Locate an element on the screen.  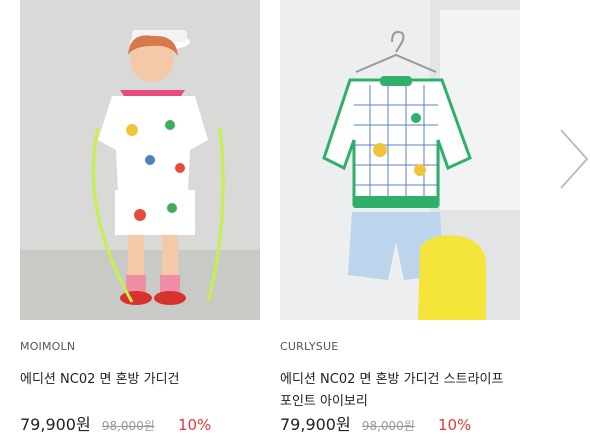
chevron-right-icon is located at coordinates (574, 159).